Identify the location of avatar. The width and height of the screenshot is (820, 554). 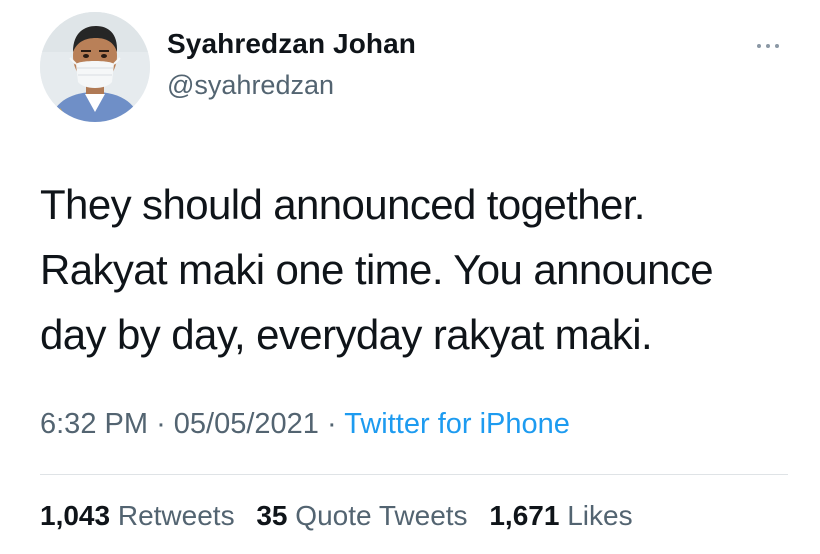
(95, 67).